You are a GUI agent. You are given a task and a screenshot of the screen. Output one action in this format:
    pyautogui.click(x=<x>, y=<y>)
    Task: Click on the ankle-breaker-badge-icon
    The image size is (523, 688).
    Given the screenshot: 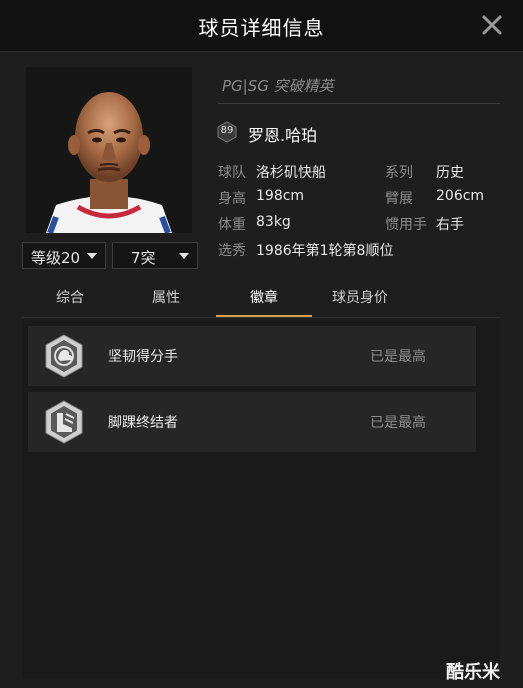 What is the action you would take?
    pyautogui.click(x=64, y=422)
    